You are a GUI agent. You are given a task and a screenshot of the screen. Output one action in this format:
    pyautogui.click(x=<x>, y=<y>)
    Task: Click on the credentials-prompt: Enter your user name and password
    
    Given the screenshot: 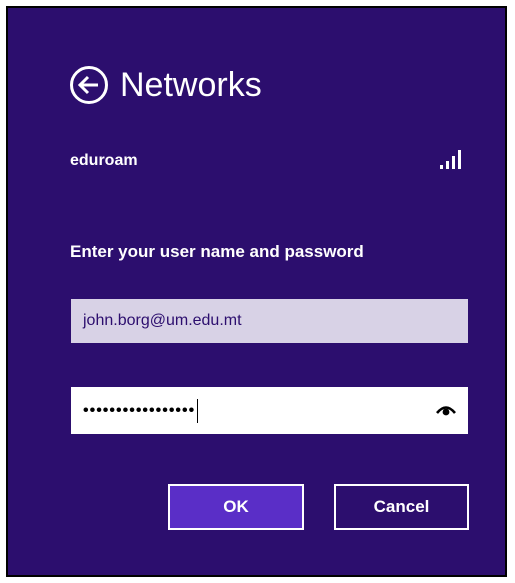 What is the action you would take?
    pyautogui.click(x=217, y=251)
    